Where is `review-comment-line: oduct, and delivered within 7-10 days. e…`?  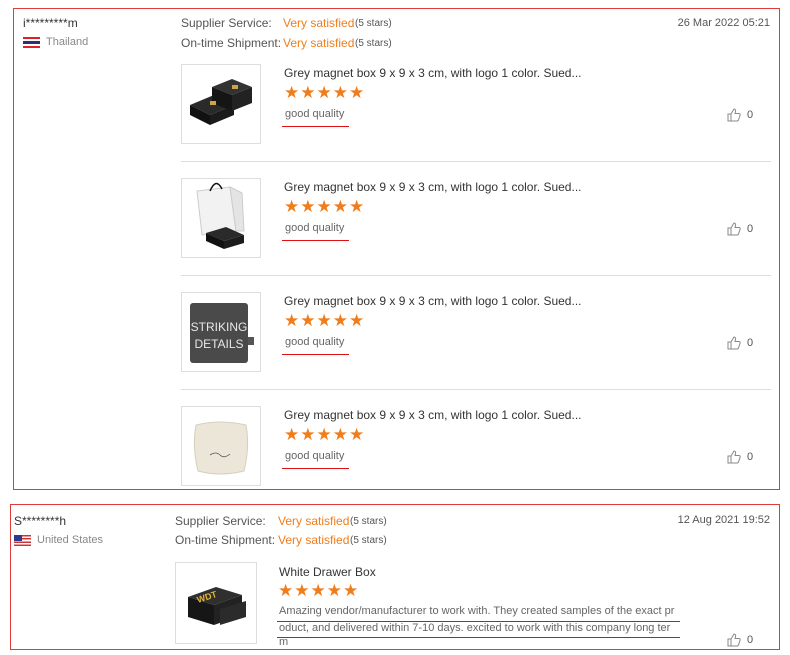 review-comment-line: oduct, and delivered within 7-10 days. e… is located at coordinates (475, 628).